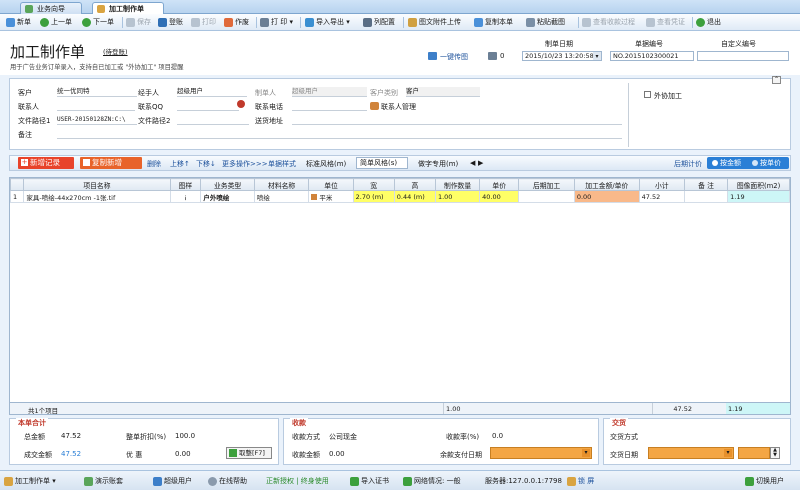  What do you see at coordinates (580, 481) in the screenshot?
I see `lock-screen-button: 锁 屏` at bounding box center [580, 481].